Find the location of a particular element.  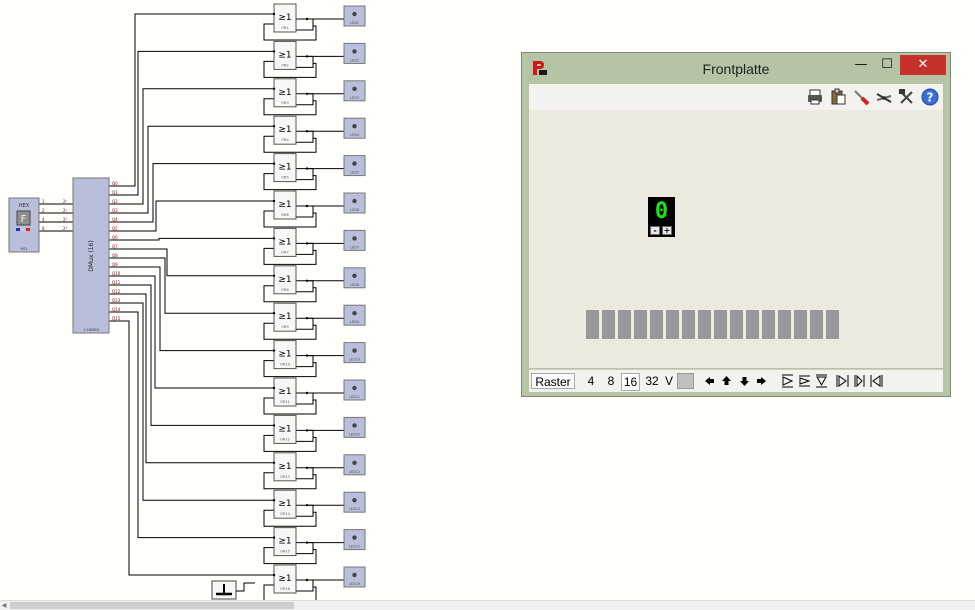

led-component: LED3 is located at coordinates (354, 91).